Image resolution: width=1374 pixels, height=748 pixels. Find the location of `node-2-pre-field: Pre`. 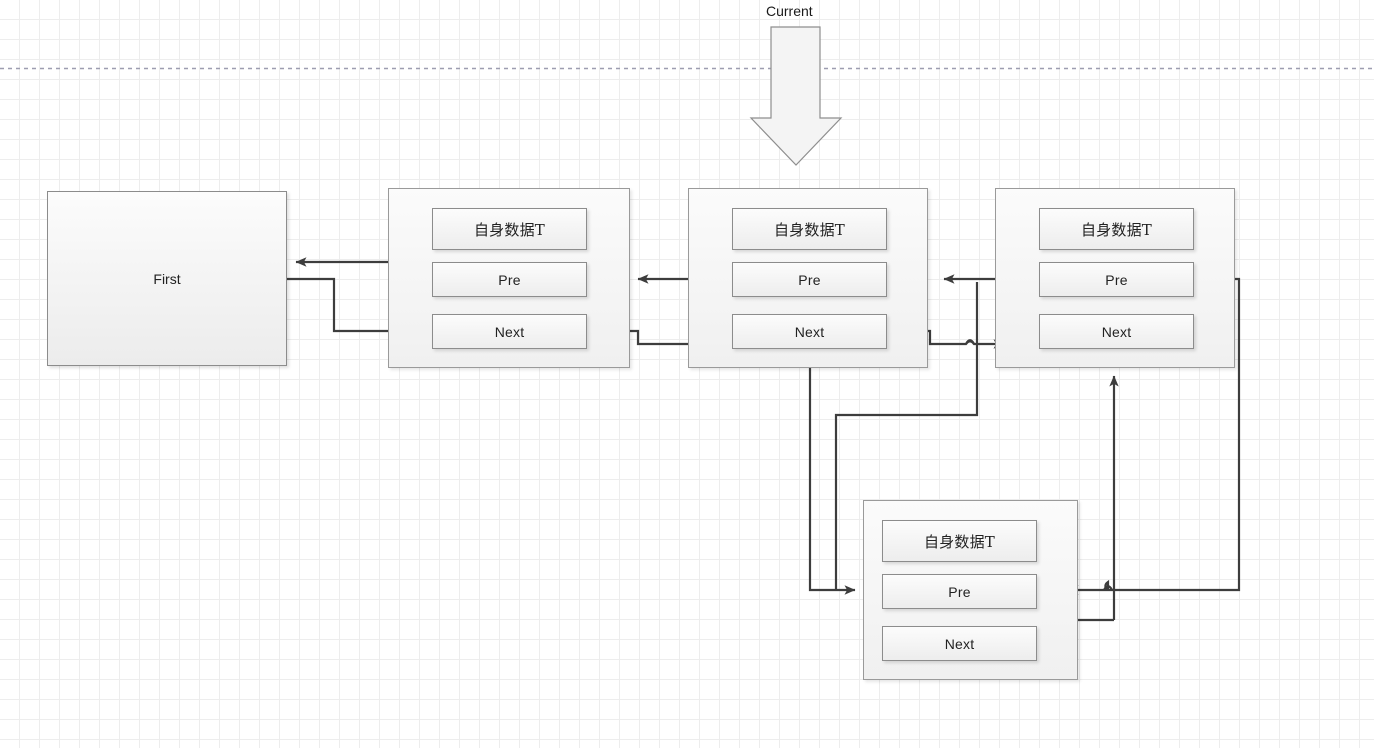

node-2-pre-field: Pre is located at coordinates (809, 279).